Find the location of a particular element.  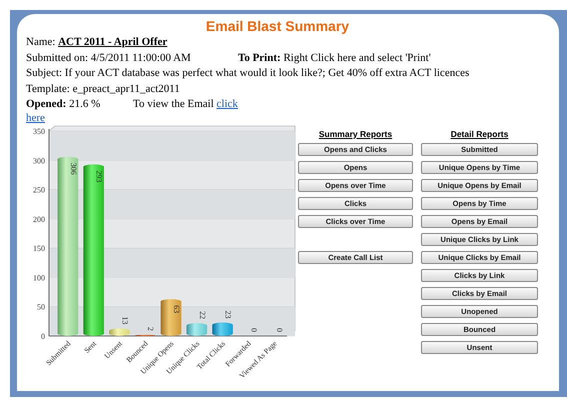

column-heading: Detail Reports is located at coordinates (480, 134).